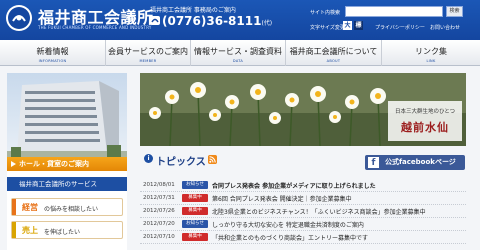  Describe the element at coordinates (333, 61) in the screenshot. I see `nav-label-en: ABOUT` at that location.